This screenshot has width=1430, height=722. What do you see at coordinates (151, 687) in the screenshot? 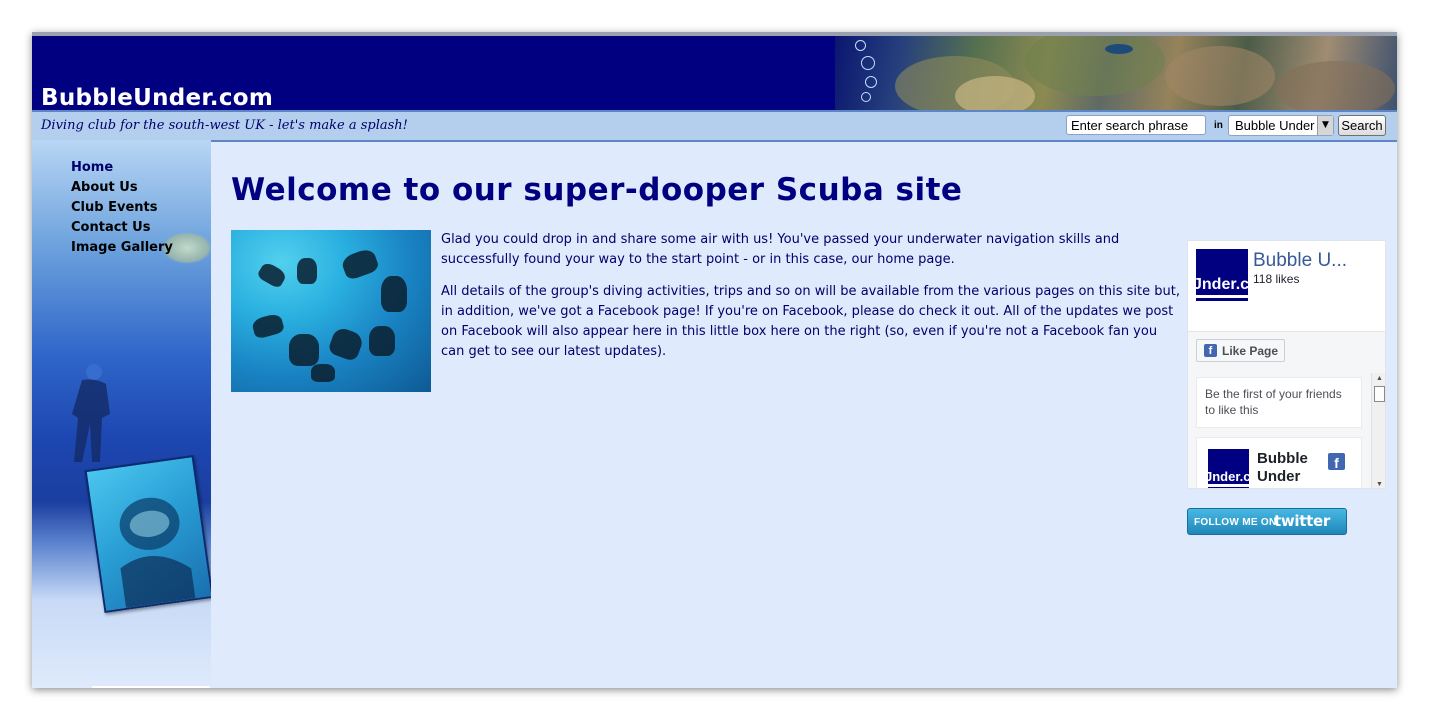
I see `bottom-divider` at bounding box center [151, 687].